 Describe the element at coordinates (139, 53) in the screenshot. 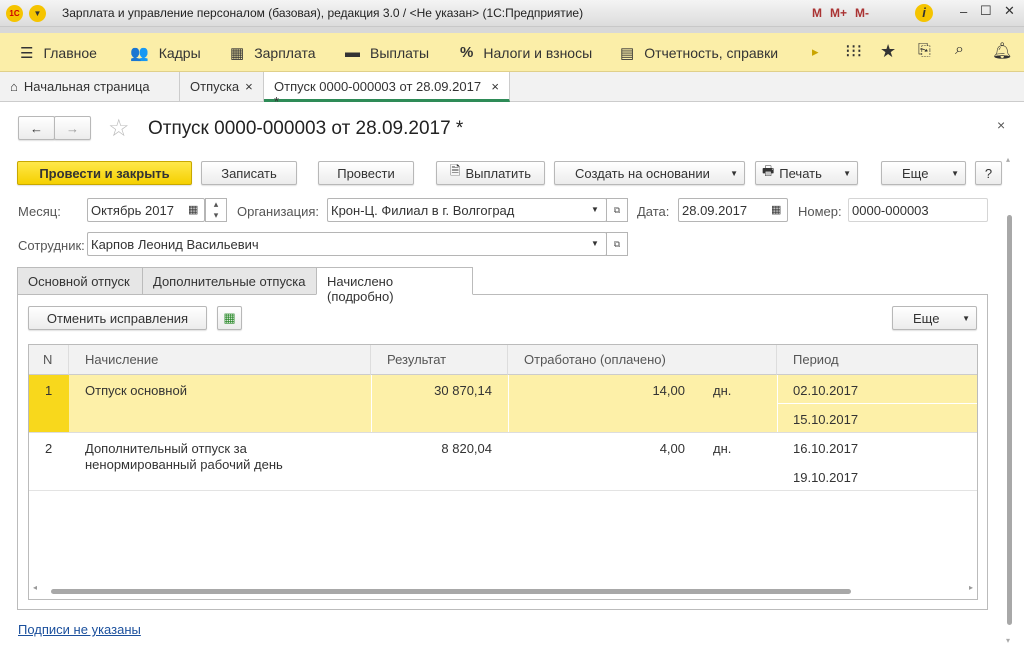

I see `people-icon: 👥` at that location.